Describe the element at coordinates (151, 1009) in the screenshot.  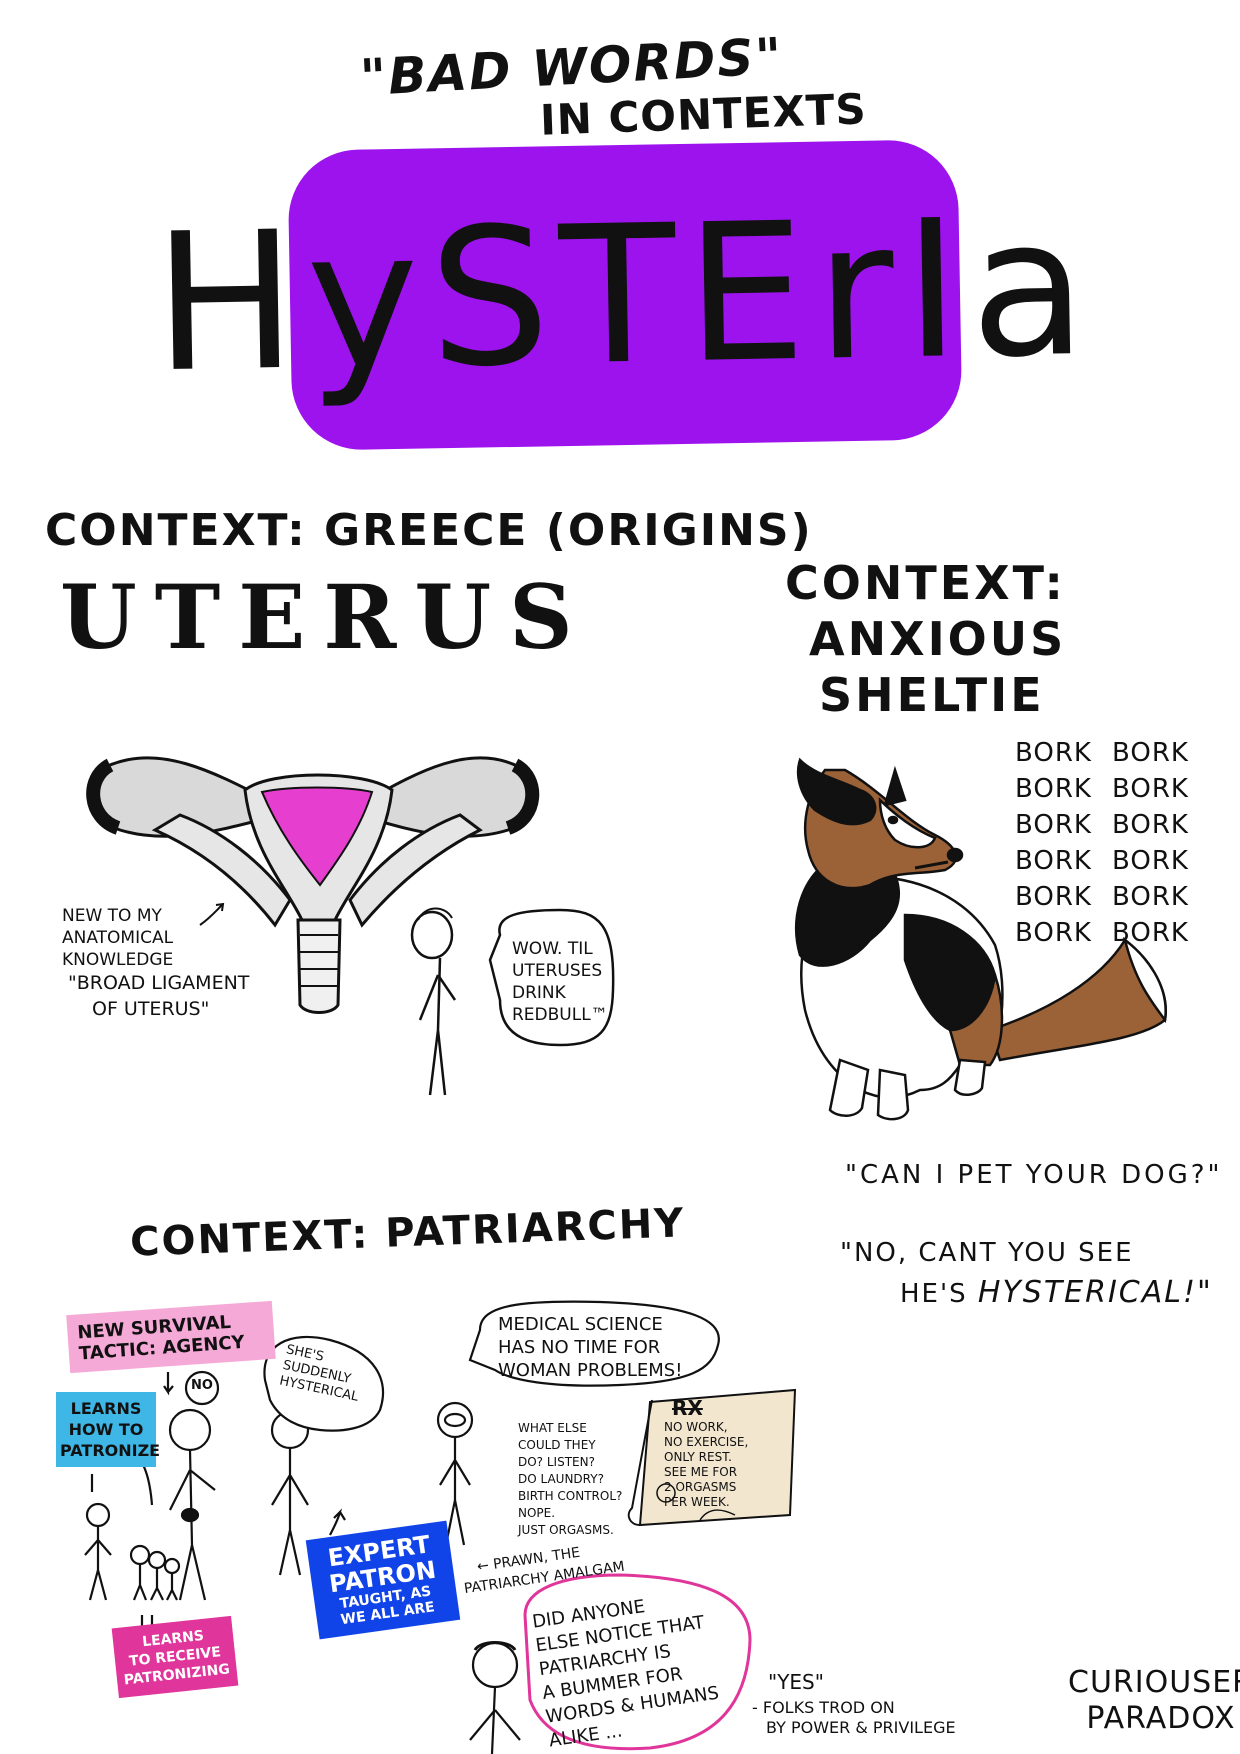
I see `note-line: OF UTERUS"` at that location.